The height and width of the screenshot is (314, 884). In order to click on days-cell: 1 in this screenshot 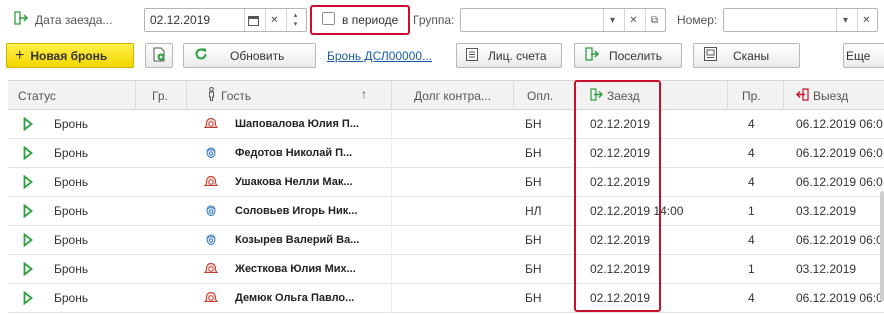, I will do `click(751, 211)`.